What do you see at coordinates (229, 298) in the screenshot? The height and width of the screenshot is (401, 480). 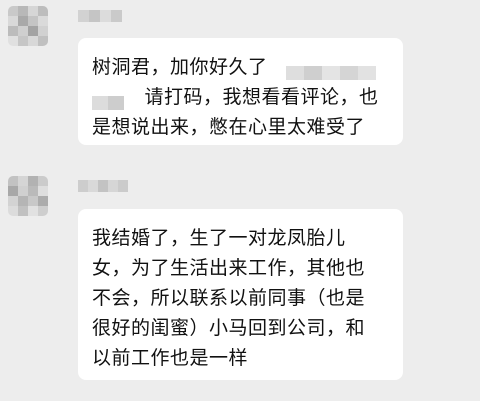 I see `message-line: 不会，所以联系以前同事（也是` at bounding box center [229, 298].